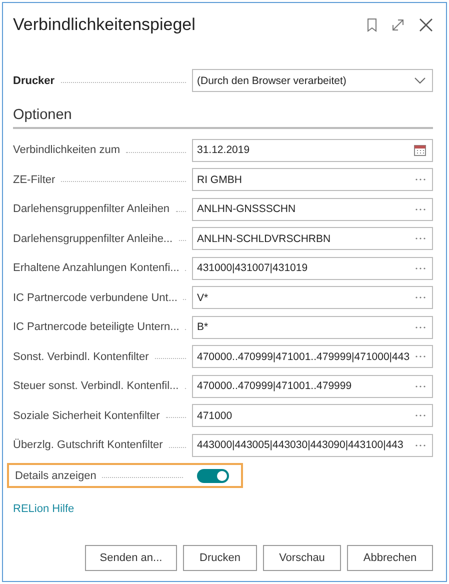  Describe the element at coordinates (312, 268) in the screenshot. I see `input-field: 431000|431007|431019` at that location.